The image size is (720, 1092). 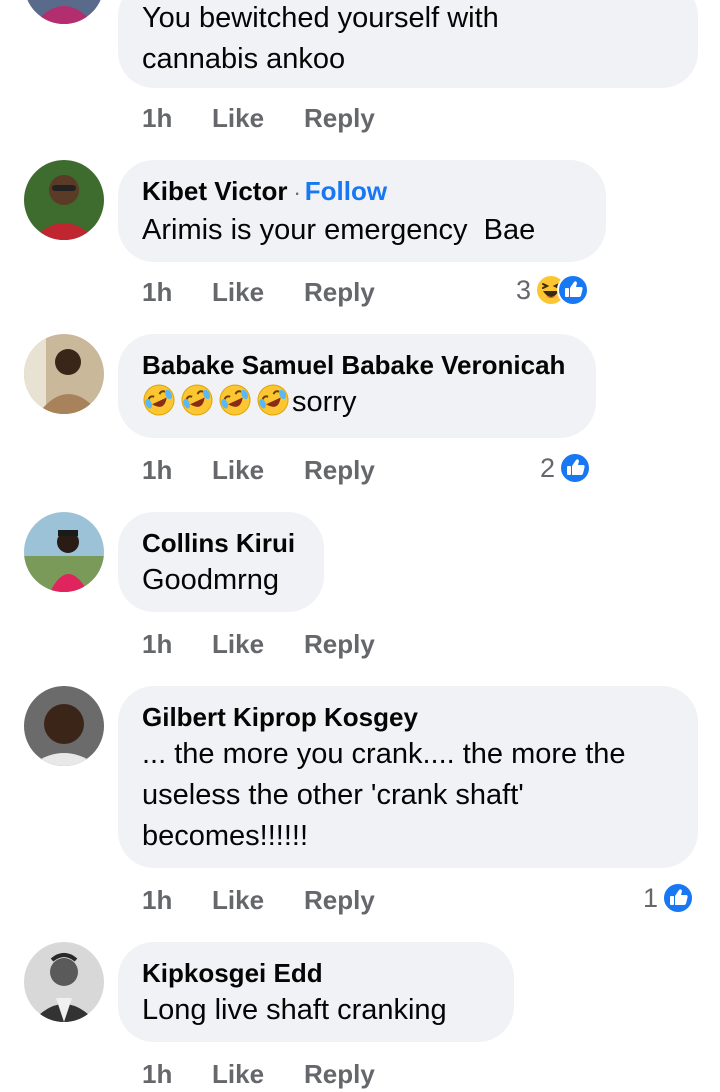 What do you see at coordinates (211, 580) in the screenshot?
I see `comment-text: Goodmrng` at bounding box center [211, 580].